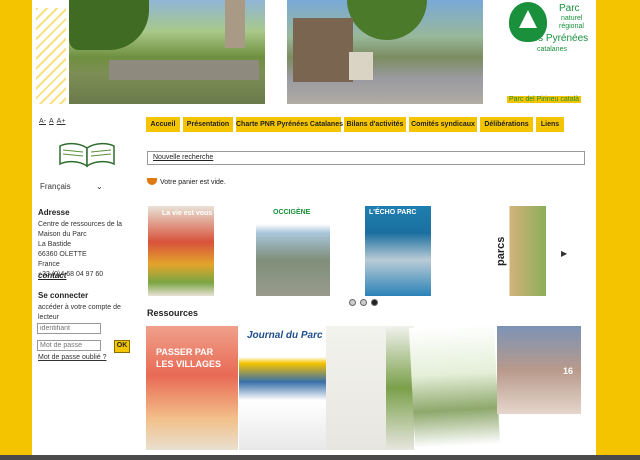 This screenshot has width=640, height=460. What do you see at coordinates (69, 345) in the screenshot?
I see `password-input` at bounding box center [69, 345].